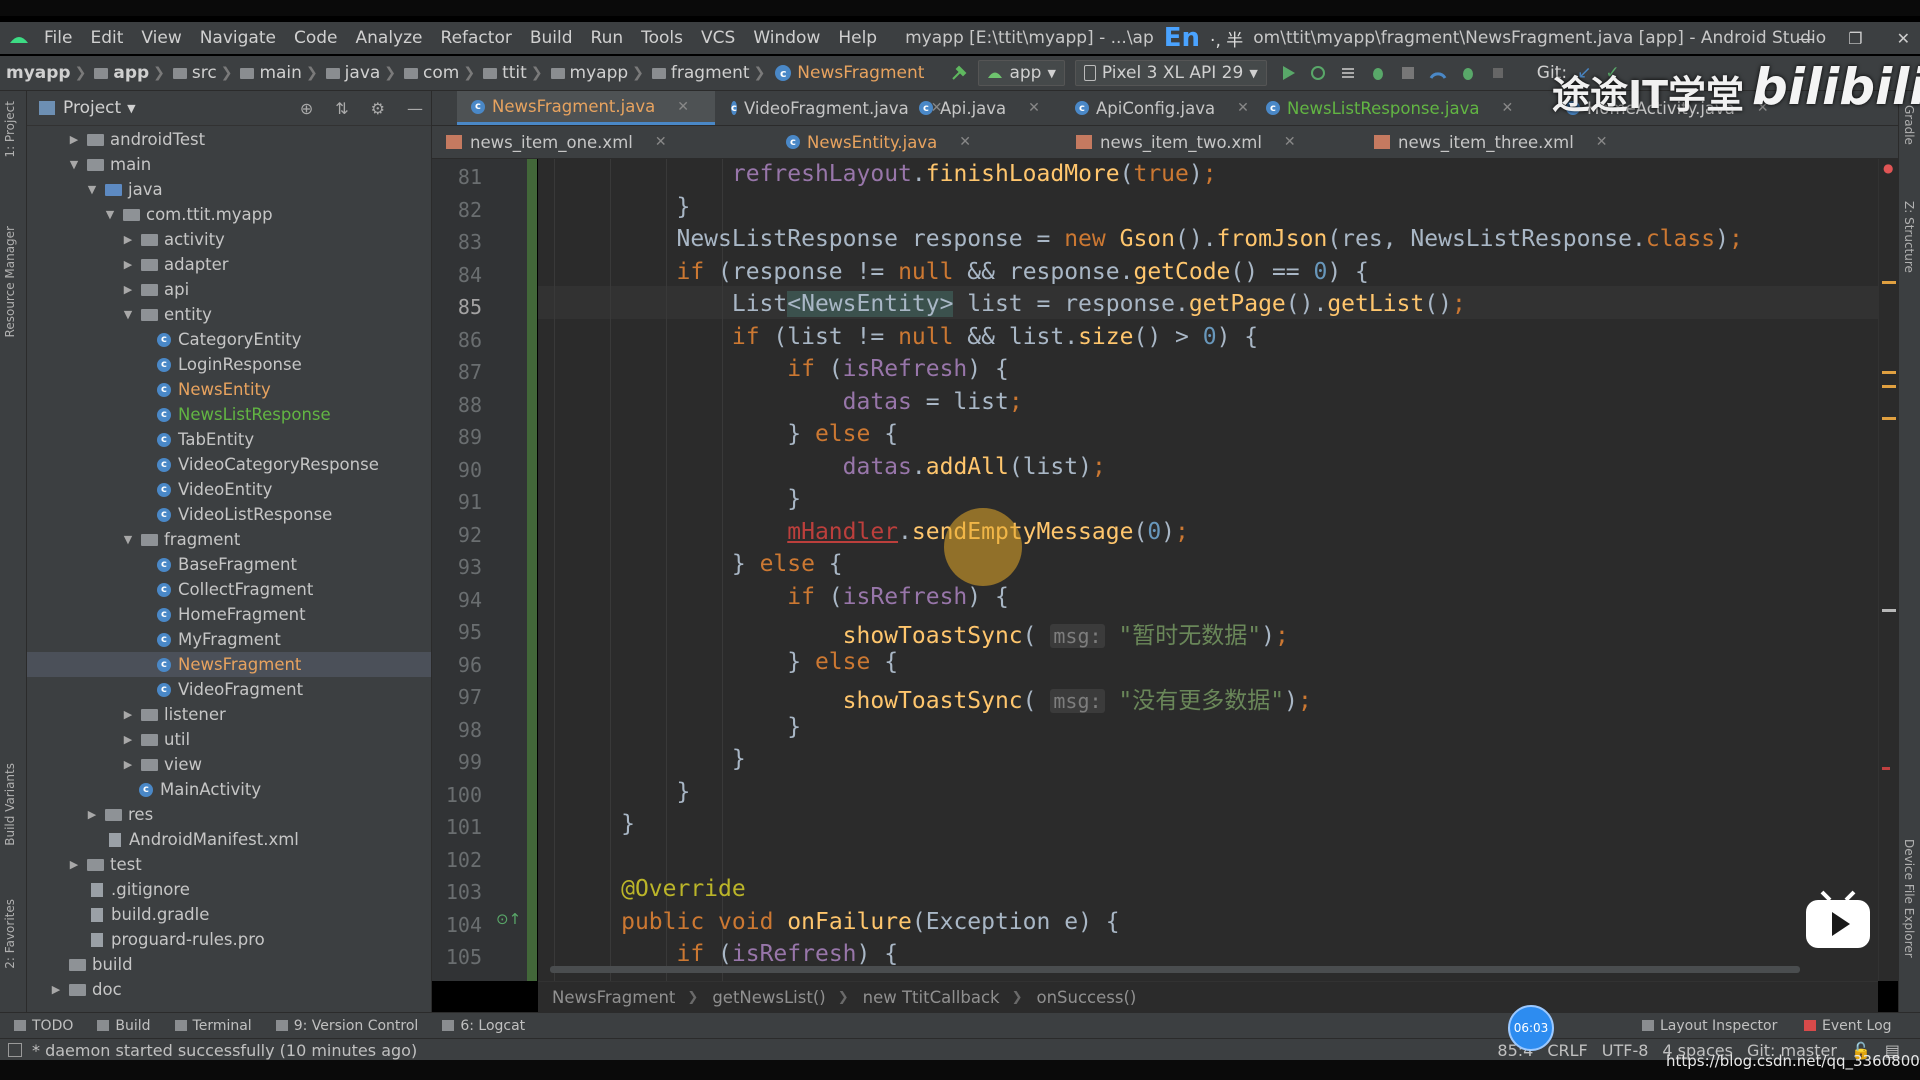 This screenshot has height=1080, width=1920. I want to click on tab-newsfragment-java: c NewsFragment.java ✕, so click(586, 108).